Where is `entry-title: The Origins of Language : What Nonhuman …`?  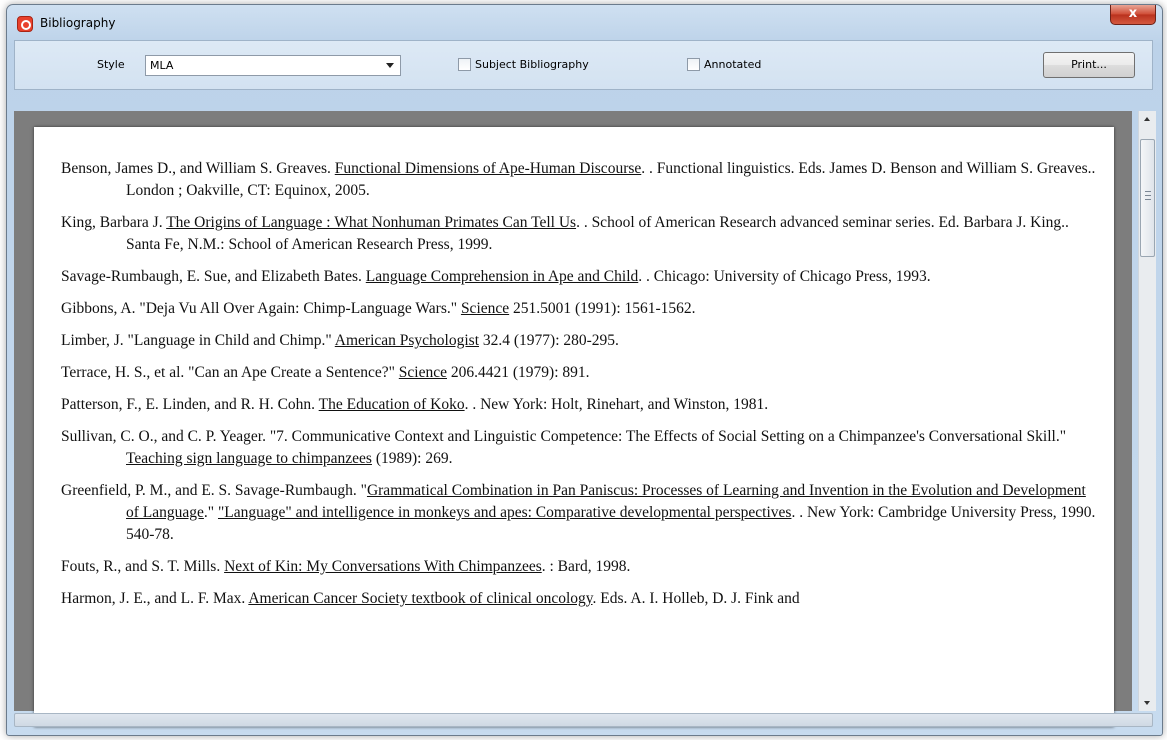
entry-title: The Origins of Language : What Nonhuman … is located at coordinates (371, 222).